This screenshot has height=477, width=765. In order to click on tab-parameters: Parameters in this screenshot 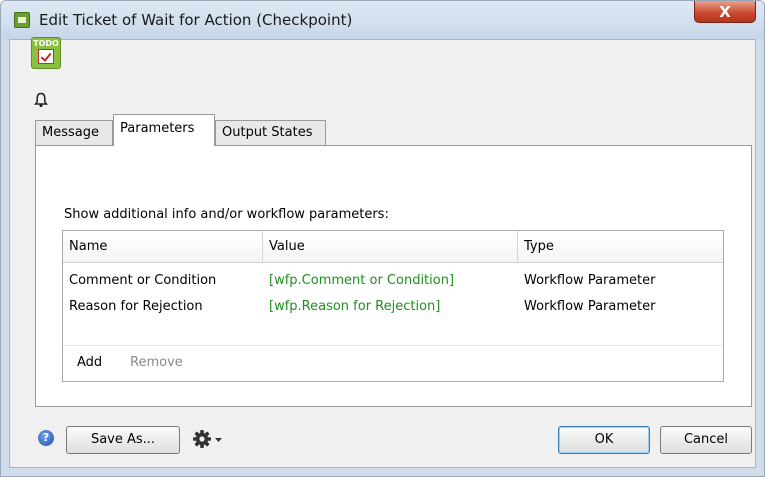, I will do `click(164, 130)`.